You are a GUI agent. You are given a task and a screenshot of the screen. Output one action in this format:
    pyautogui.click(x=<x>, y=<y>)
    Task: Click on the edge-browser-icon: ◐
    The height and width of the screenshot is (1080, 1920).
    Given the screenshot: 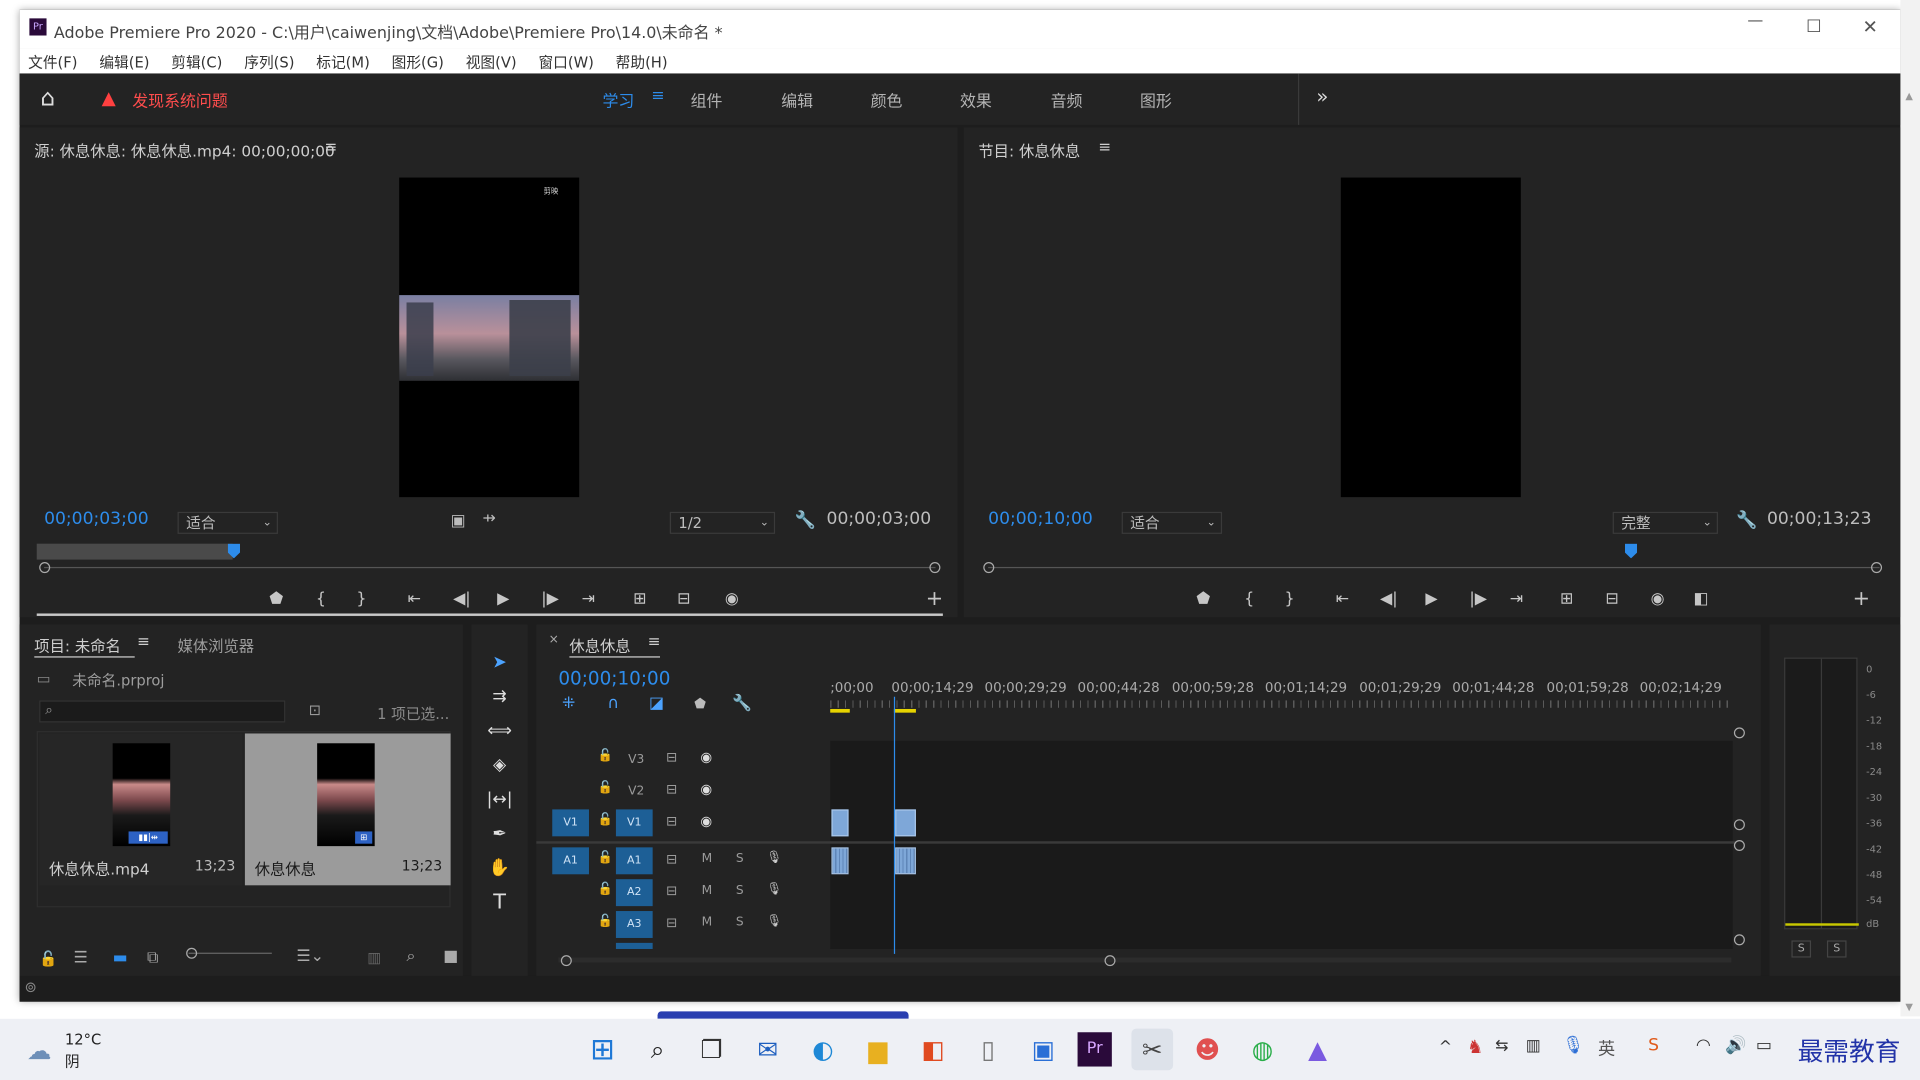 What is the action you would take?
    pyautogui.click(x=823, y=1050)
    